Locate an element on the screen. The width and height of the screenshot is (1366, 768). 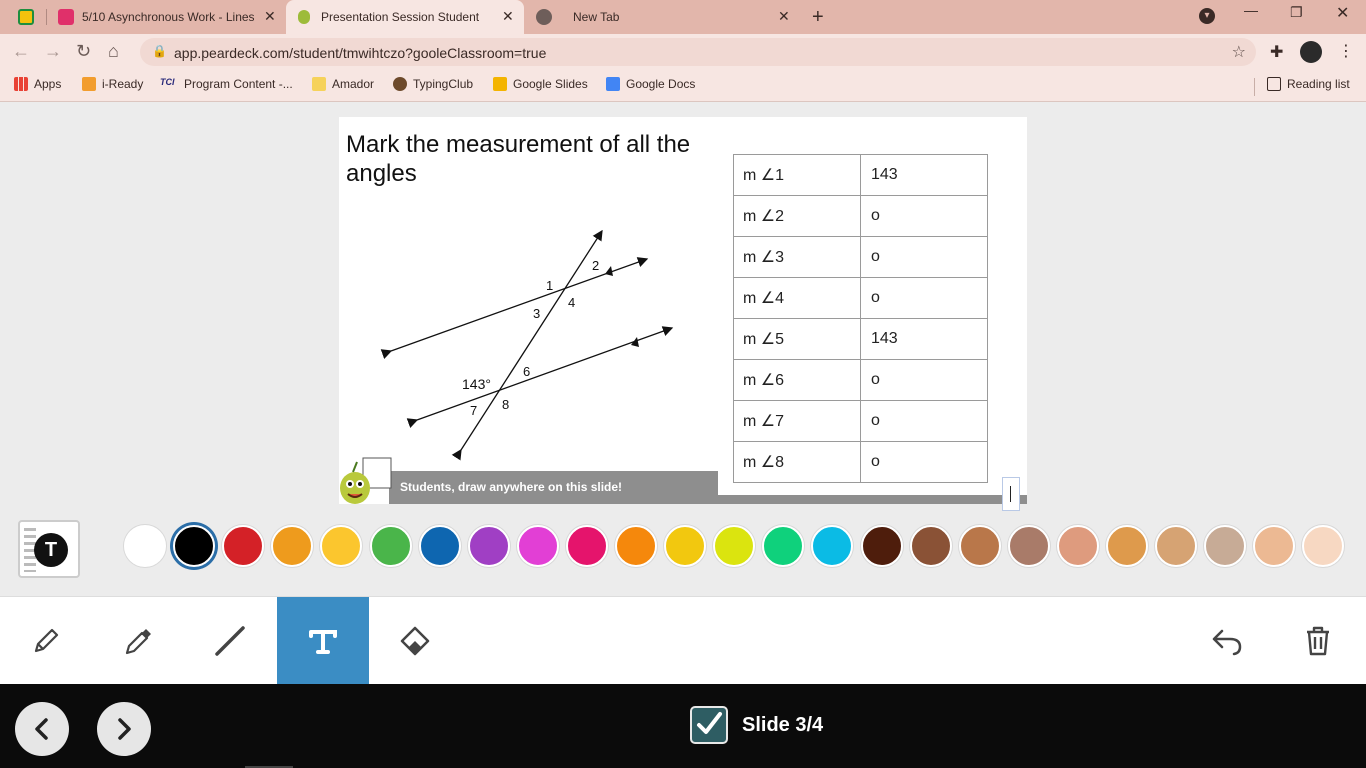
restore-icon: ❐ is located at coordinates (1296, 12).